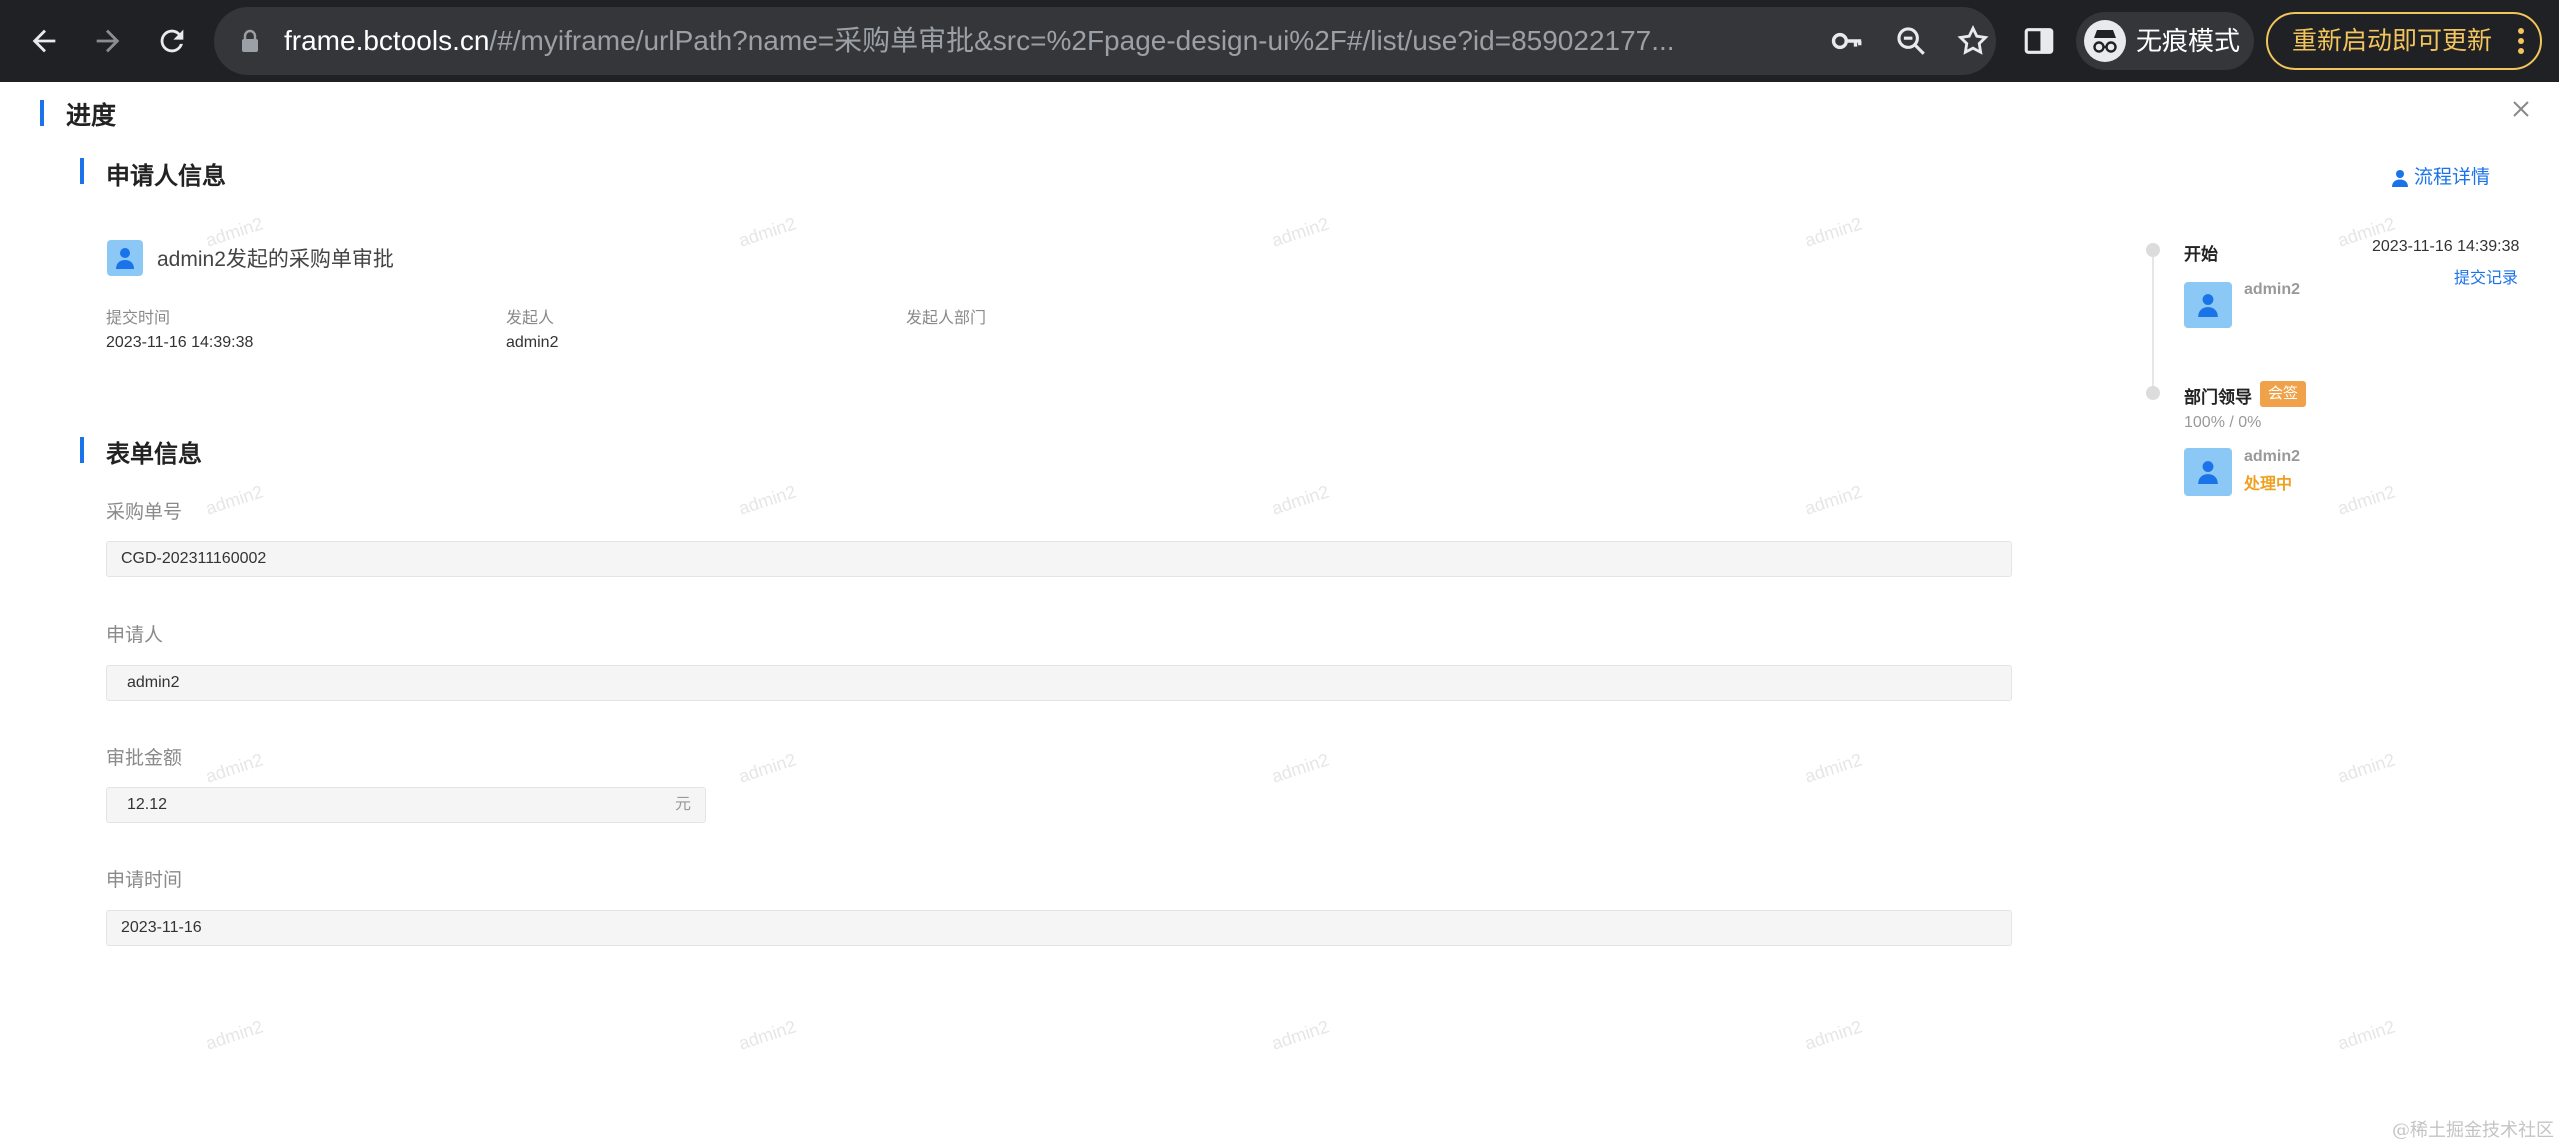 Image resolution: width=2559 pixels, height=1145 pixels. Describe the element at coordinates (144, 880) in the screenshot. I see `apply-date-label: 申请时间` at that location.